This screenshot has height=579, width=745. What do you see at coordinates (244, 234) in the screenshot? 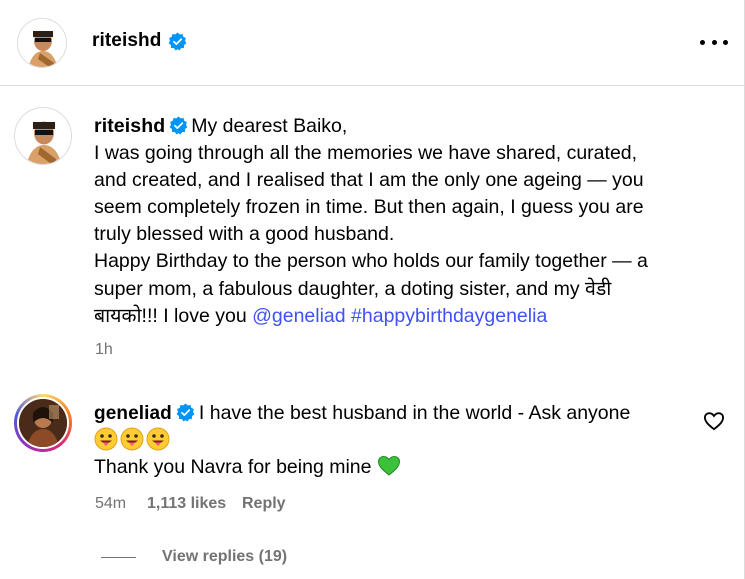
I see `caption-line: truly blessed with a good husband.` at bounding box center [244, 234].